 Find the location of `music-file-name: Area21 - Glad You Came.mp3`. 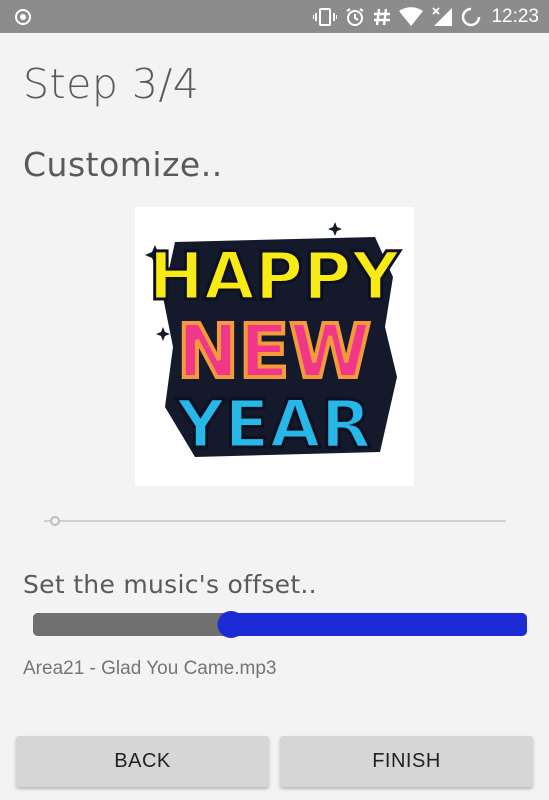

music-file-name: Area21 - Glad You Came.mp3 is located at coordinates (150, 668).